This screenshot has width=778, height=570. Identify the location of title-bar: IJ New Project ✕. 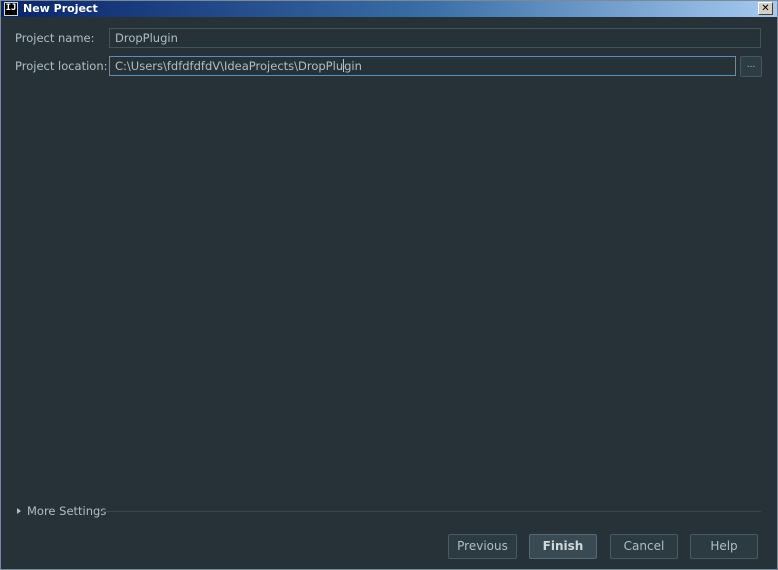
(389, 9).